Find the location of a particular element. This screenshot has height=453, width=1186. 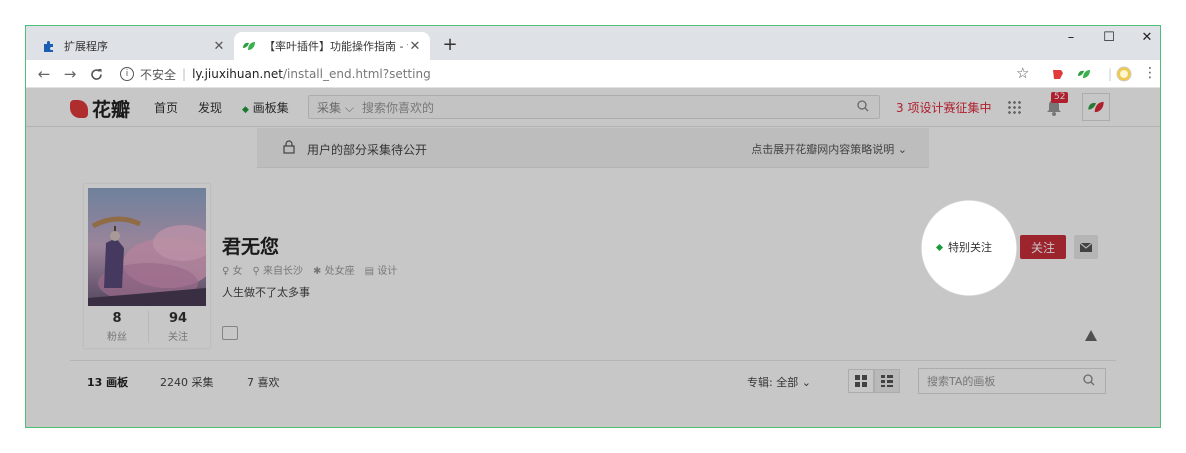

list-view-button is located at coordinates (887, 381).